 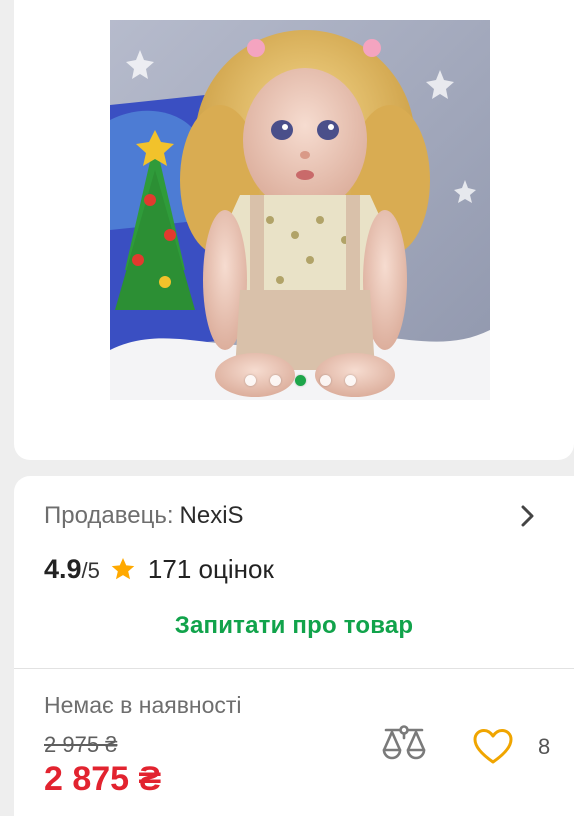 What do you see at coordinates (81, 744) in the screenshot?
I see `old-price: 2 975 ₴` at bounding box center [81, 744].